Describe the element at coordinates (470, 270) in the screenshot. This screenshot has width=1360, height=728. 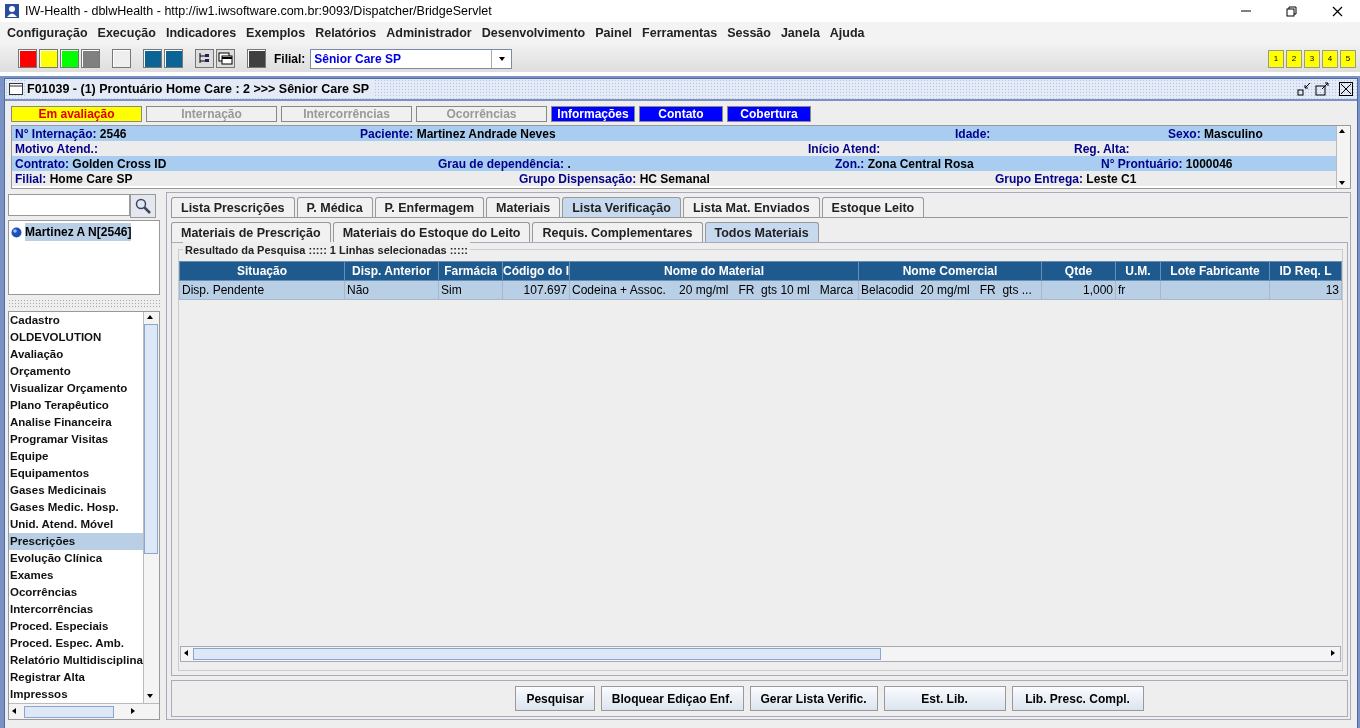
I see `column-header: Farmácia` at that location.